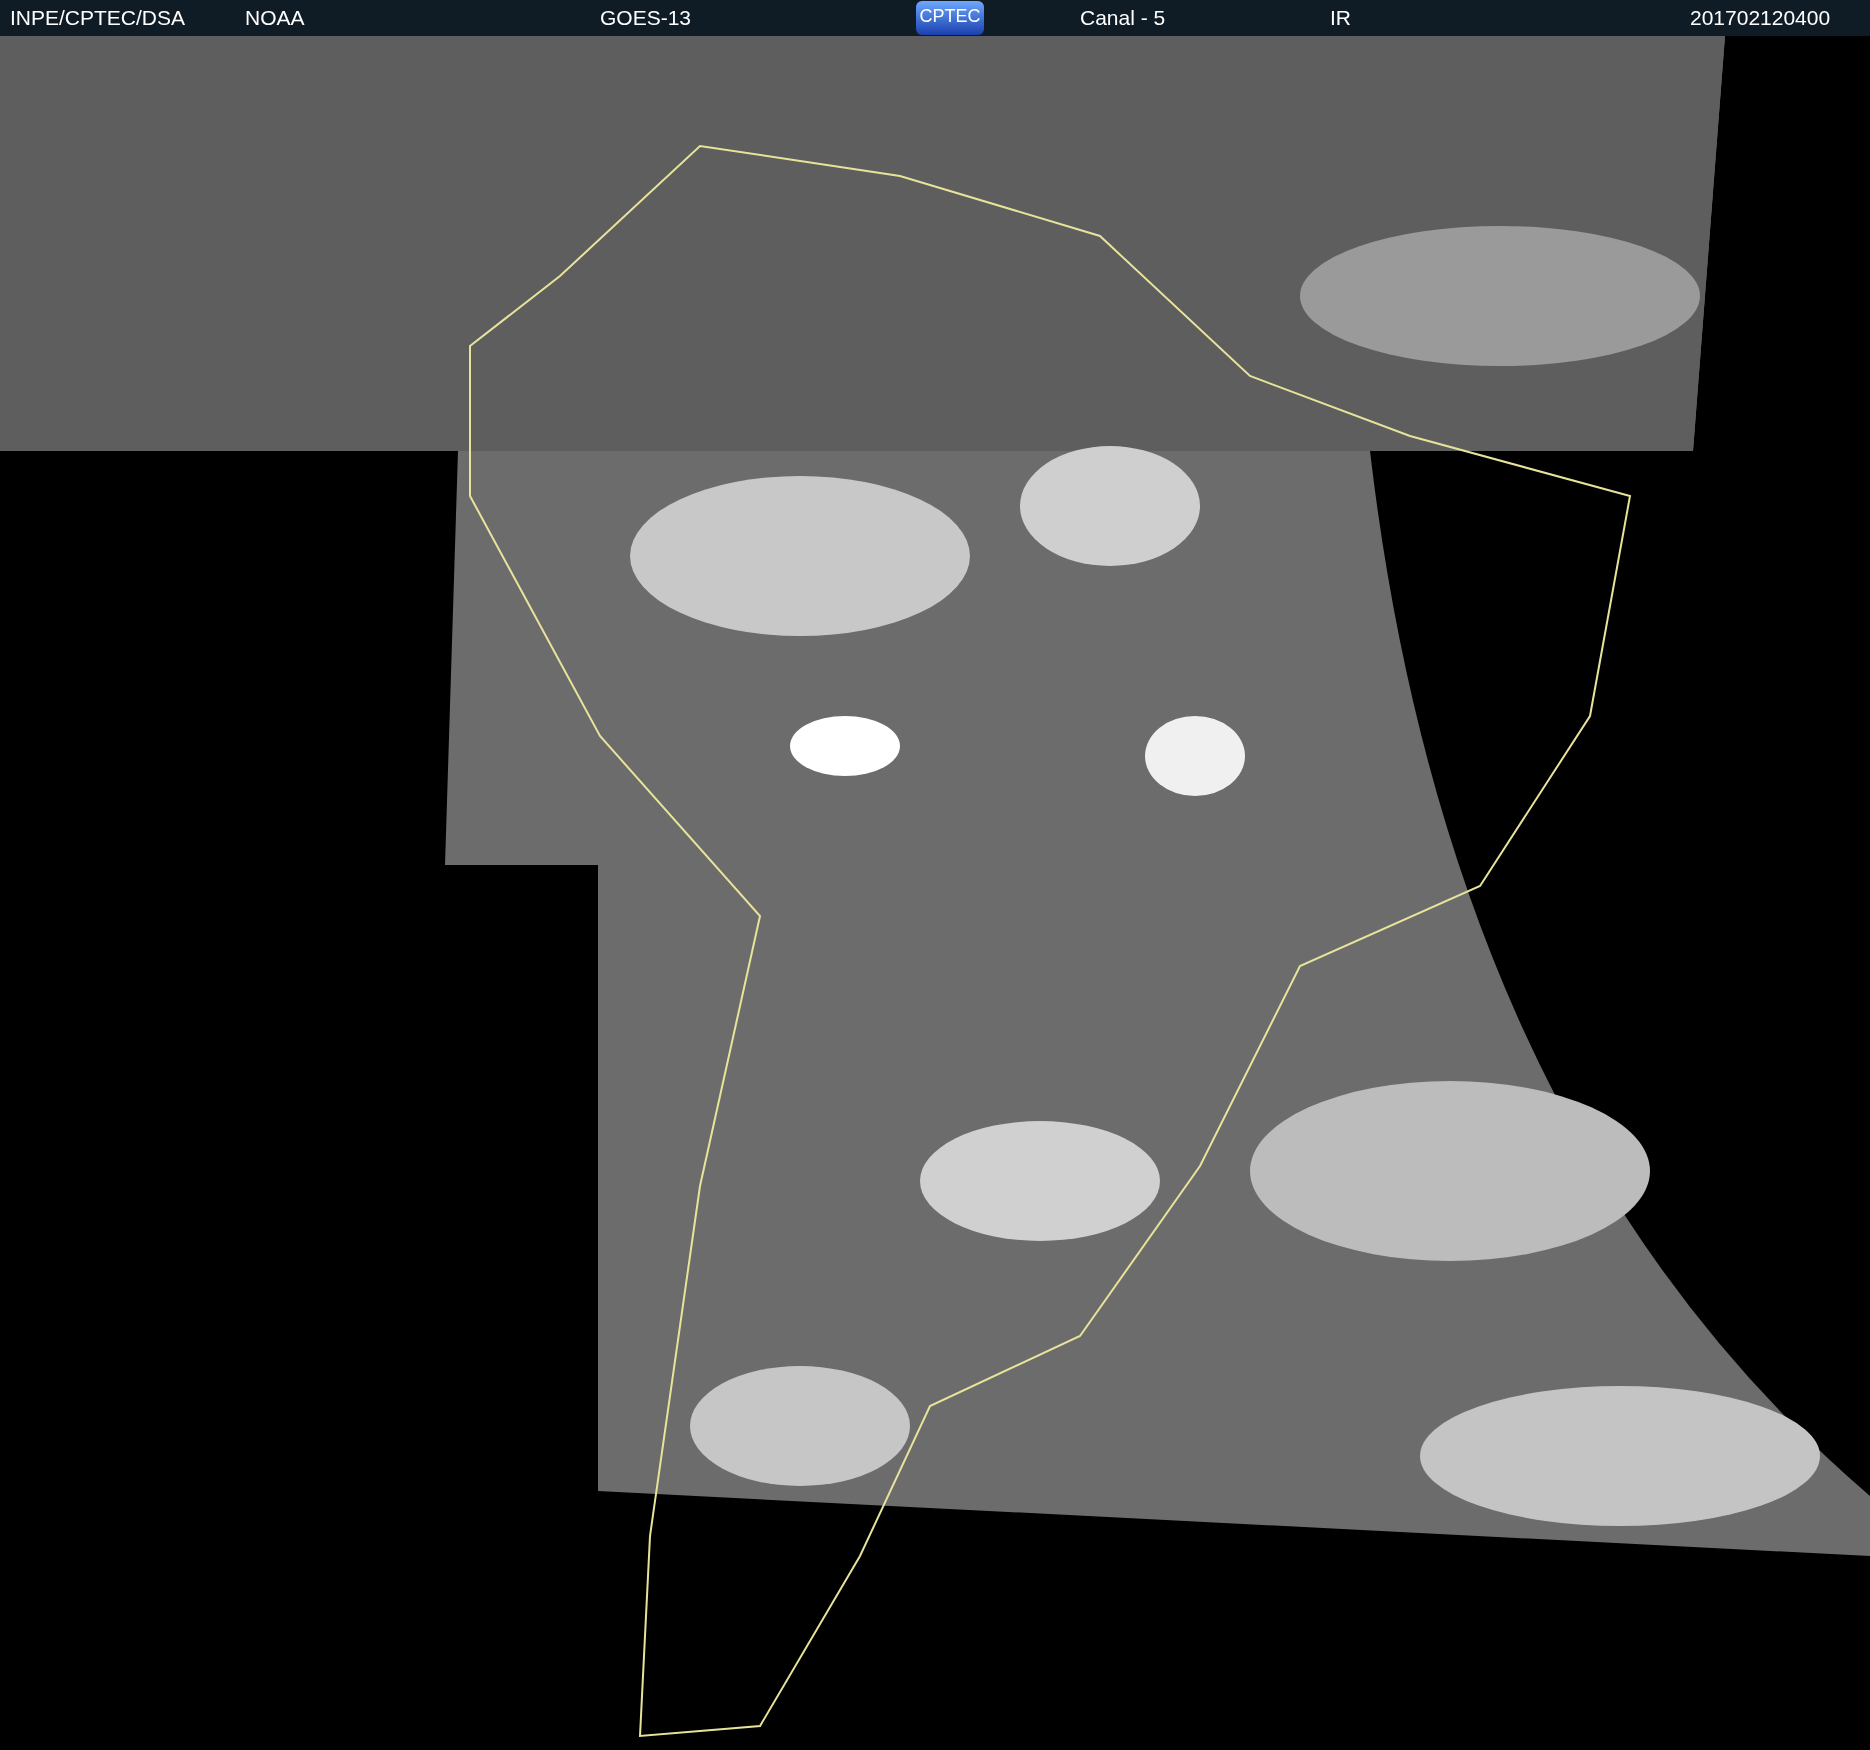  I want to click on timestamp-label: 201702120400, so click(1760, 18).